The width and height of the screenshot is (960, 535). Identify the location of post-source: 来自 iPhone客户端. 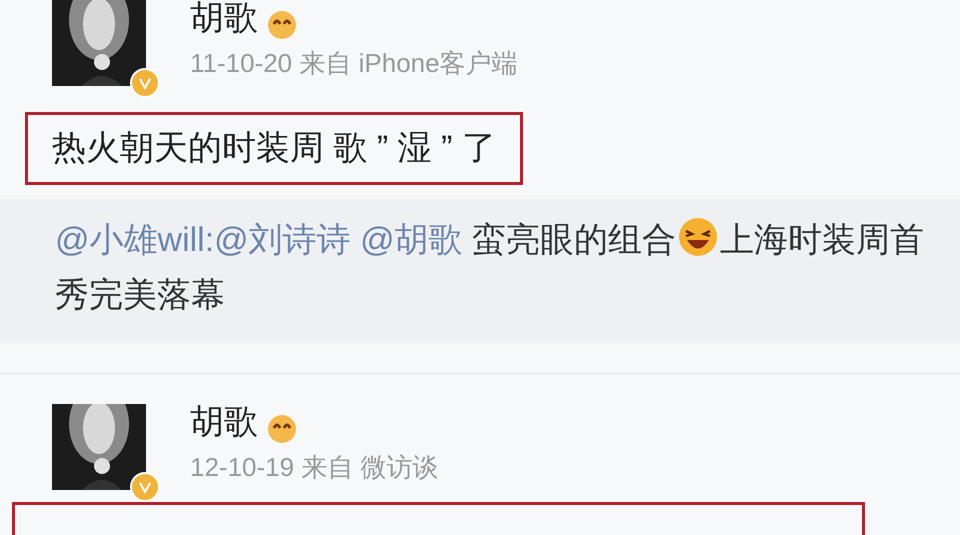
(408, 63).